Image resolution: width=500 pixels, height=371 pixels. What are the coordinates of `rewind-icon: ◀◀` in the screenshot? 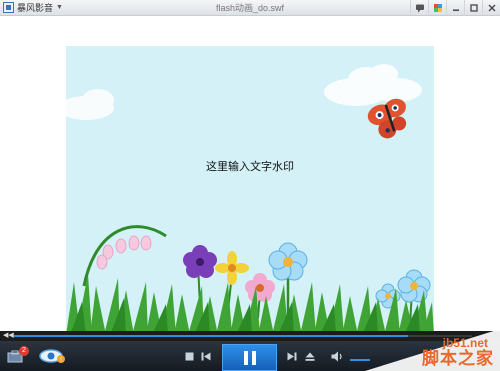 It's located at (8, 336).